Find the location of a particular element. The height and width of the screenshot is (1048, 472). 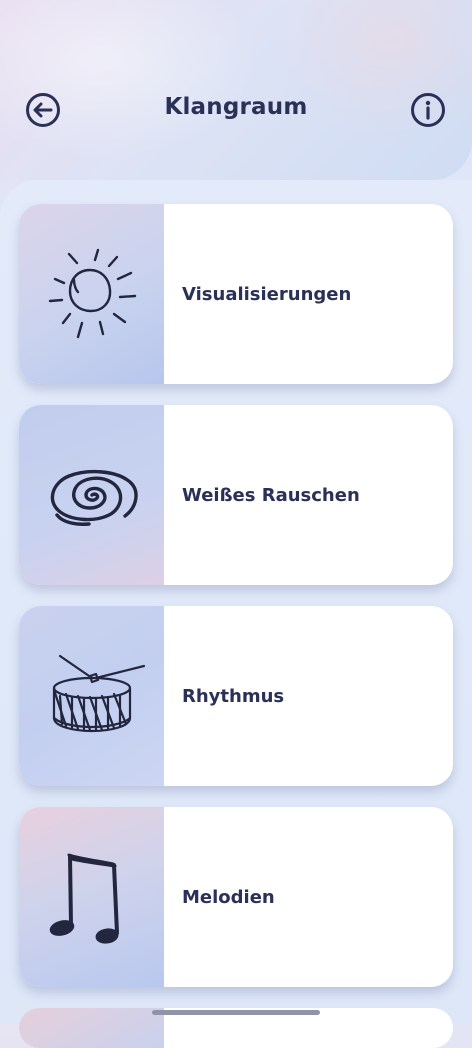

info-circle-icon is located at coordinates (428, 110).